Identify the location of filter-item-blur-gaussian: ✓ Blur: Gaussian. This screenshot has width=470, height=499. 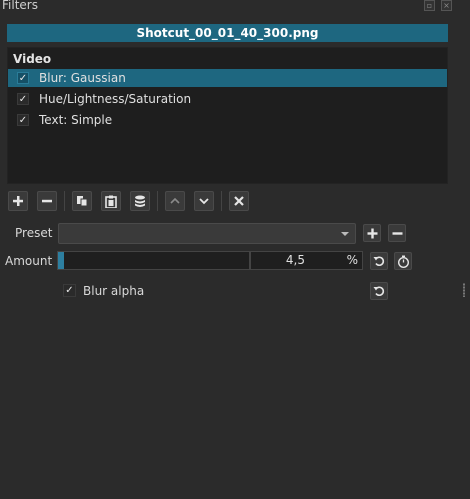
(227, 78).